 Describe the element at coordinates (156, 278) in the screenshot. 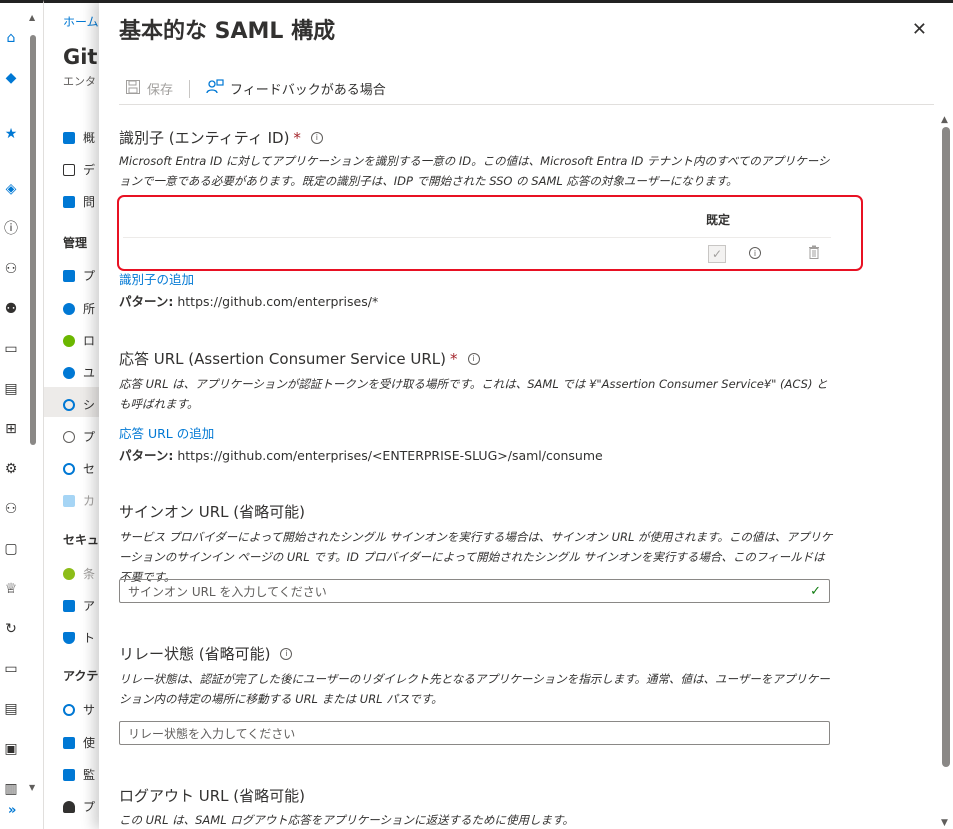

I see `add-identifier-link: 識別子の追加` at that location.